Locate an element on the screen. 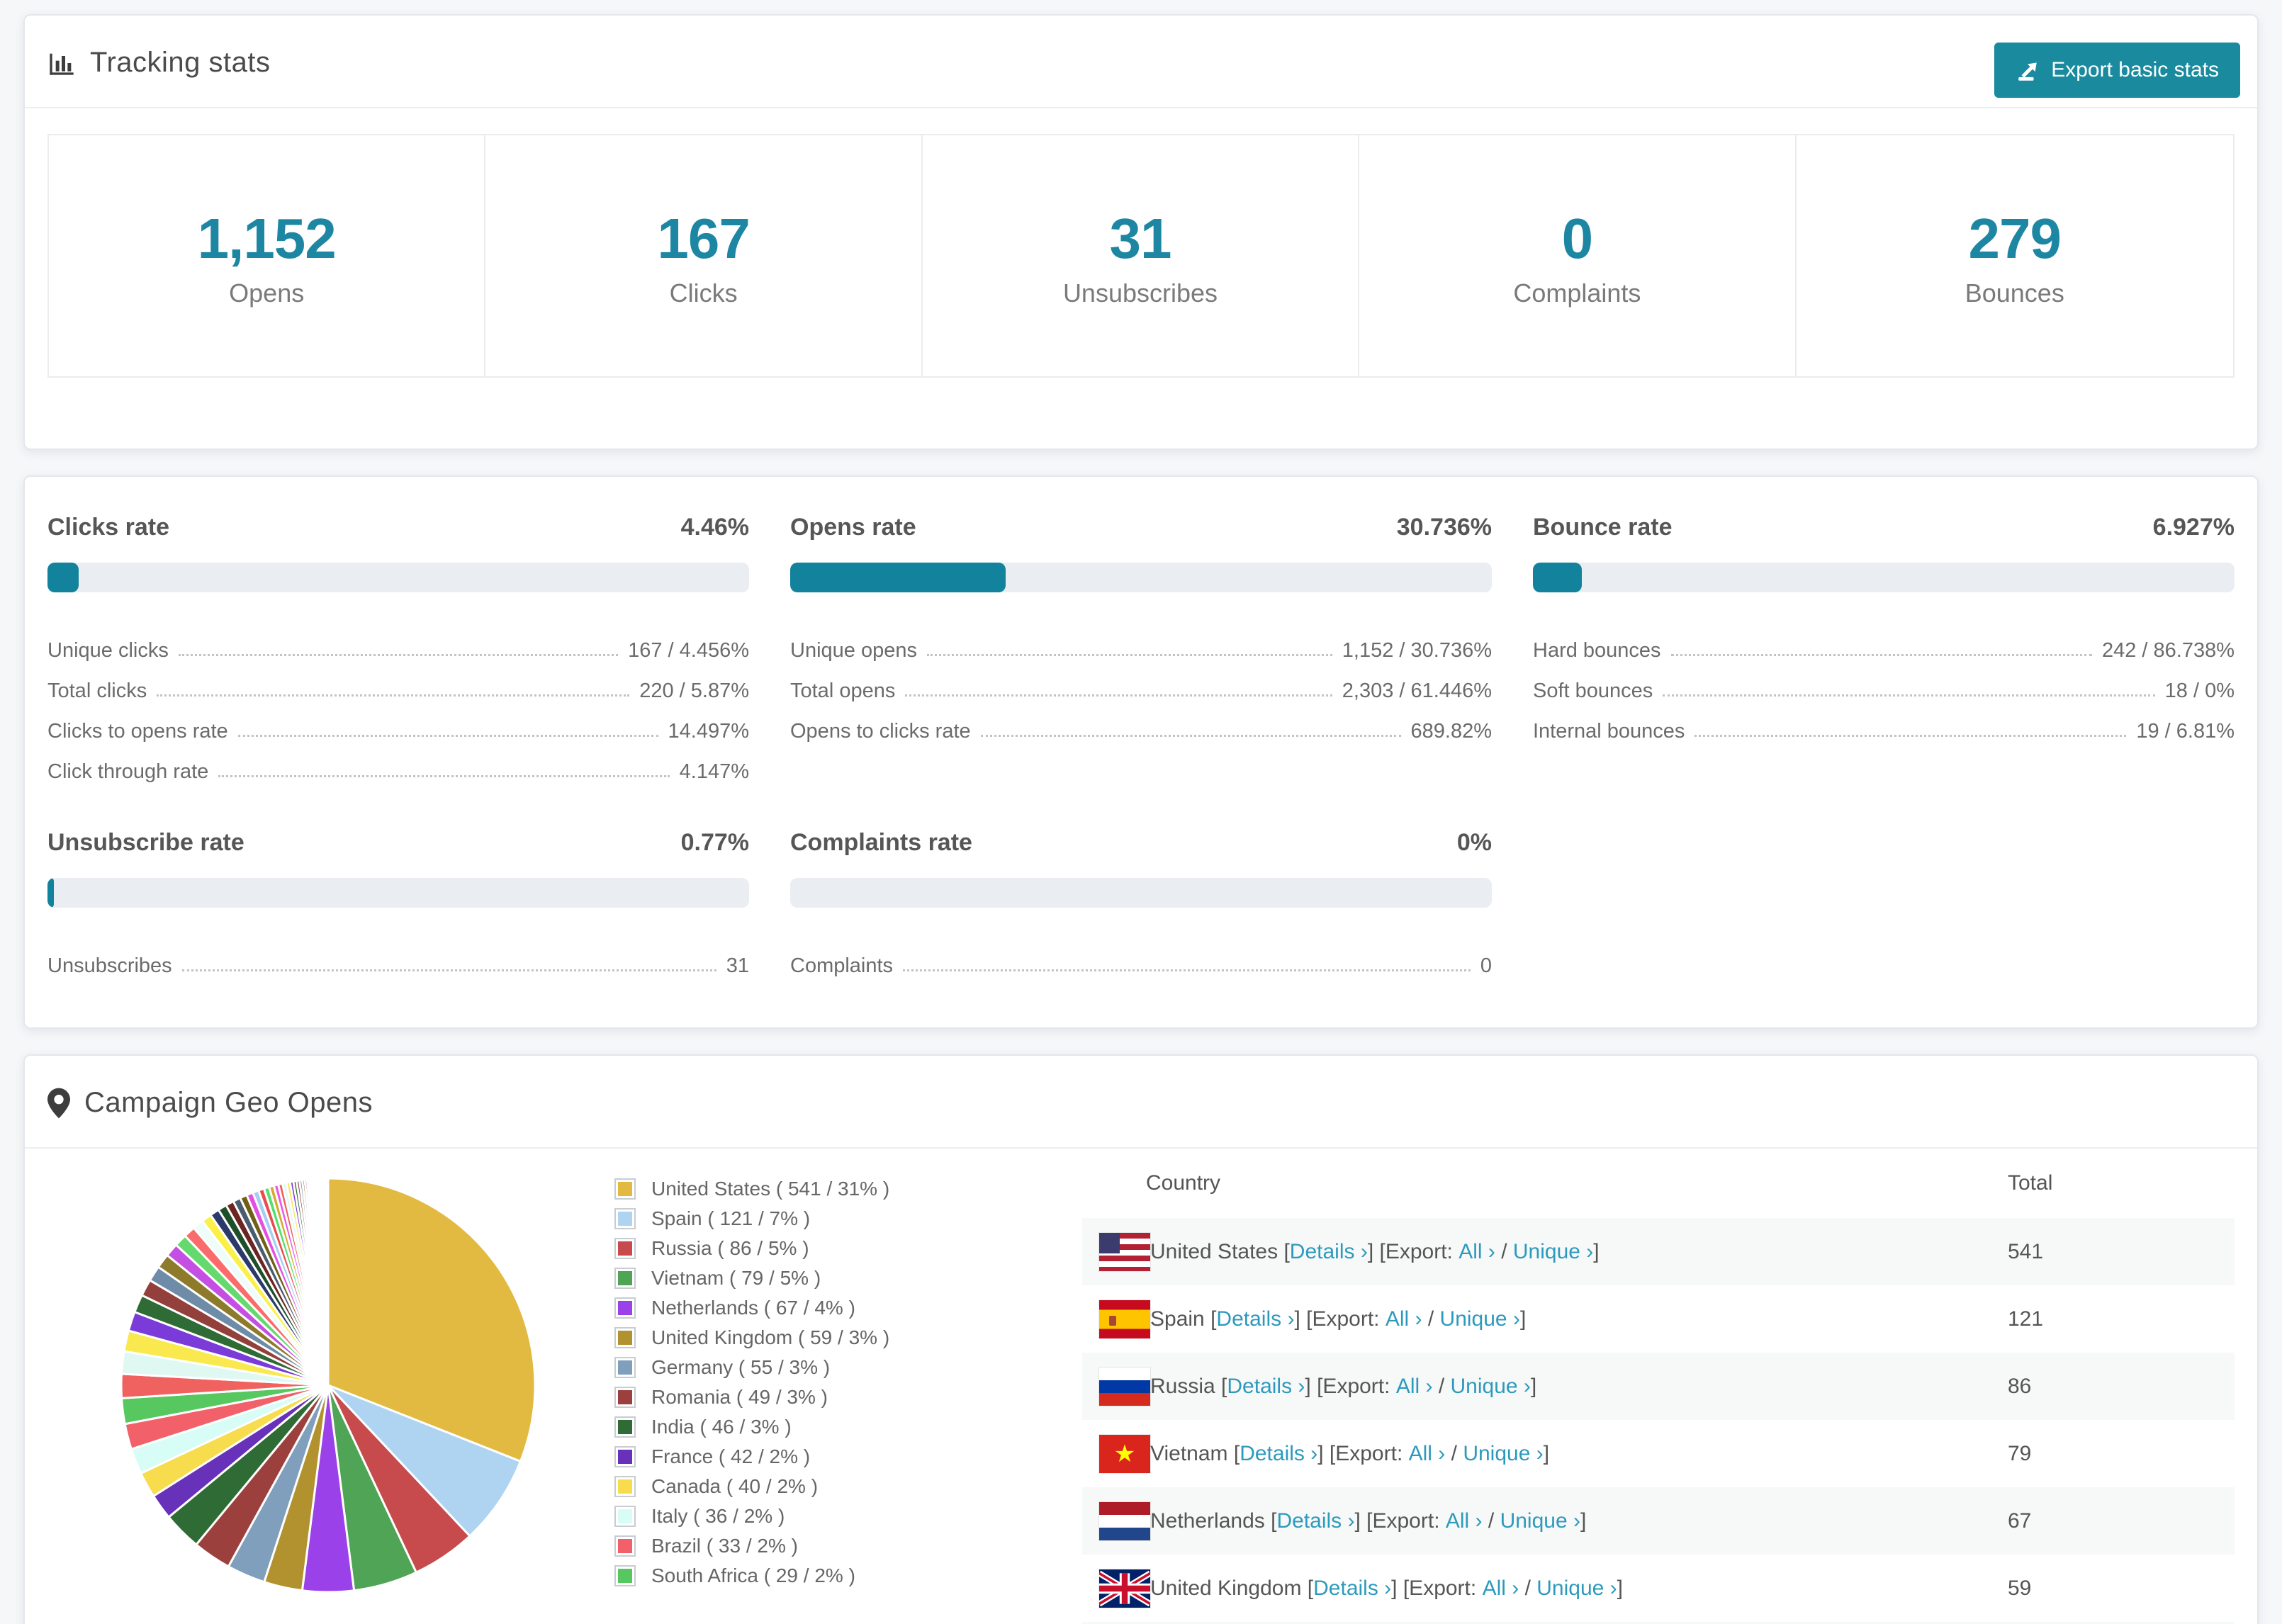  rate-head: Unsubscribe rate 0.77% is located at coordinates (398, 843).